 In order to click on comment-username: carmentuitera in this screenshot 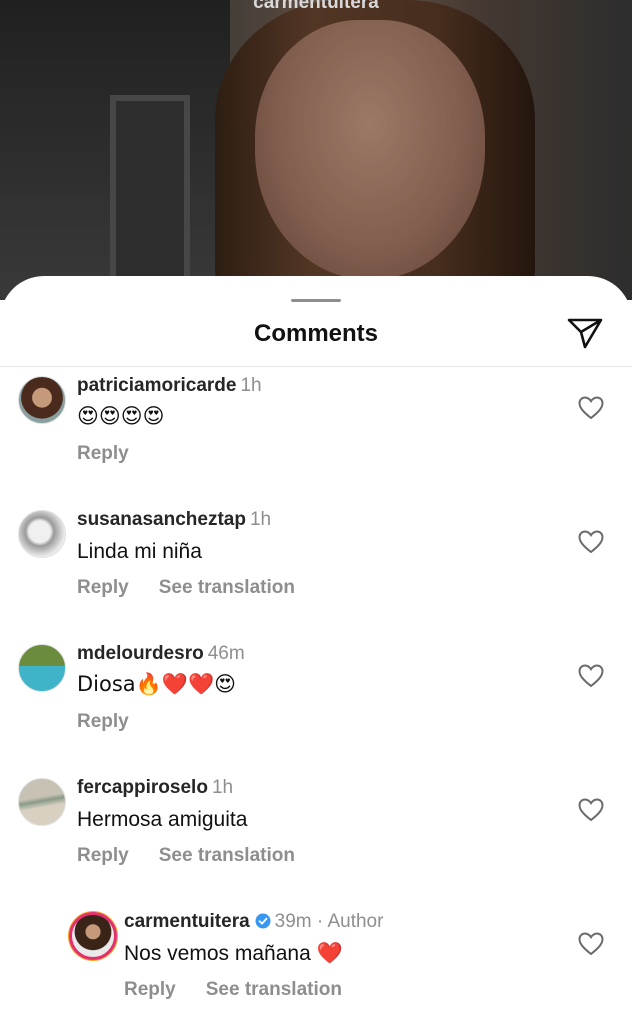, I will do `click(187, 921)`.